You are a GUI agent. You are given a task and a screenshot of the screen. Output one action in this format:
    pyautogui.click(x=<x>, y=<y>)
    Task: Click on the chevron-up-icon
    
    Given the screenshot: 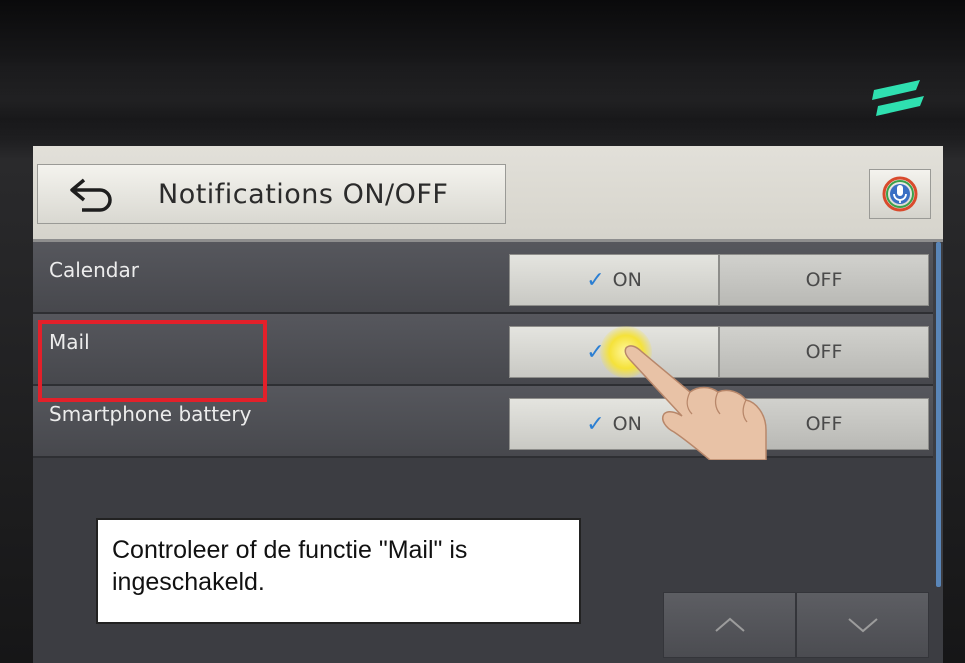 What is the action you would take?
    pyautogui.click(x=729, y=624)
    